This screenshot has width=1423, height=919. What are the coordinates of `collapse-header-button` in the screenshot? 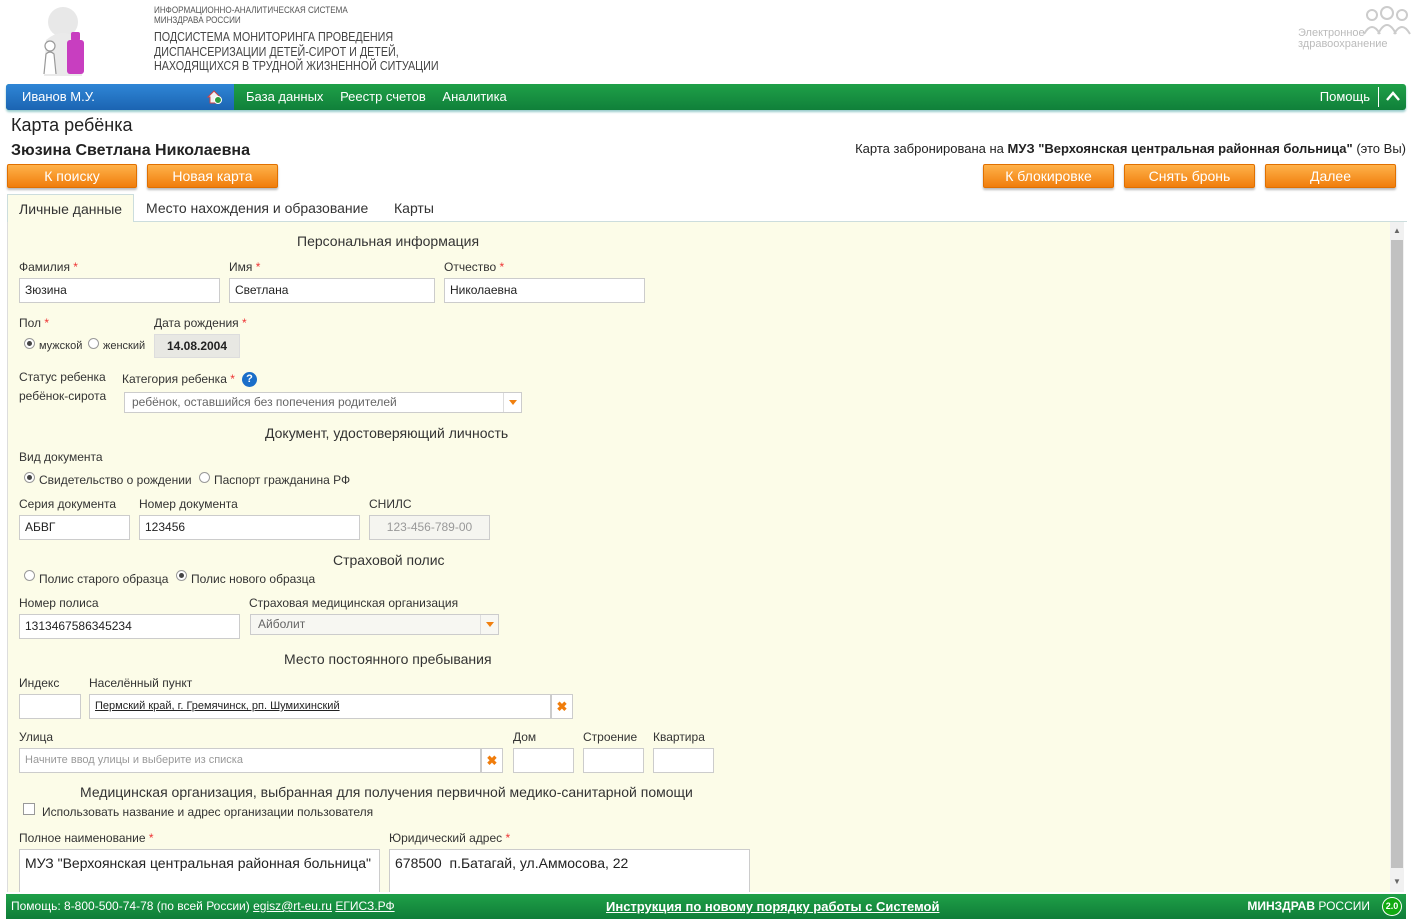 It's located at (1392, 97).